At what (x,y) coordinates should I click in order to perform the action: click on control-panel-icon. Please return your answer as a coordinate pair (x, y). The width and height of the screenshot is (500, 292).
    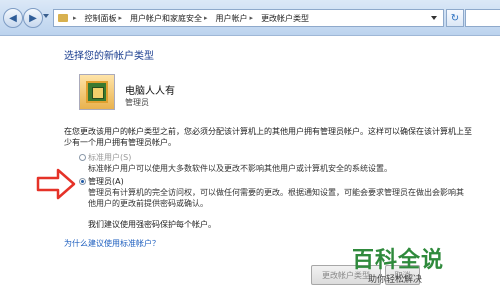
    Looking at the image, I should click on (63, 18).